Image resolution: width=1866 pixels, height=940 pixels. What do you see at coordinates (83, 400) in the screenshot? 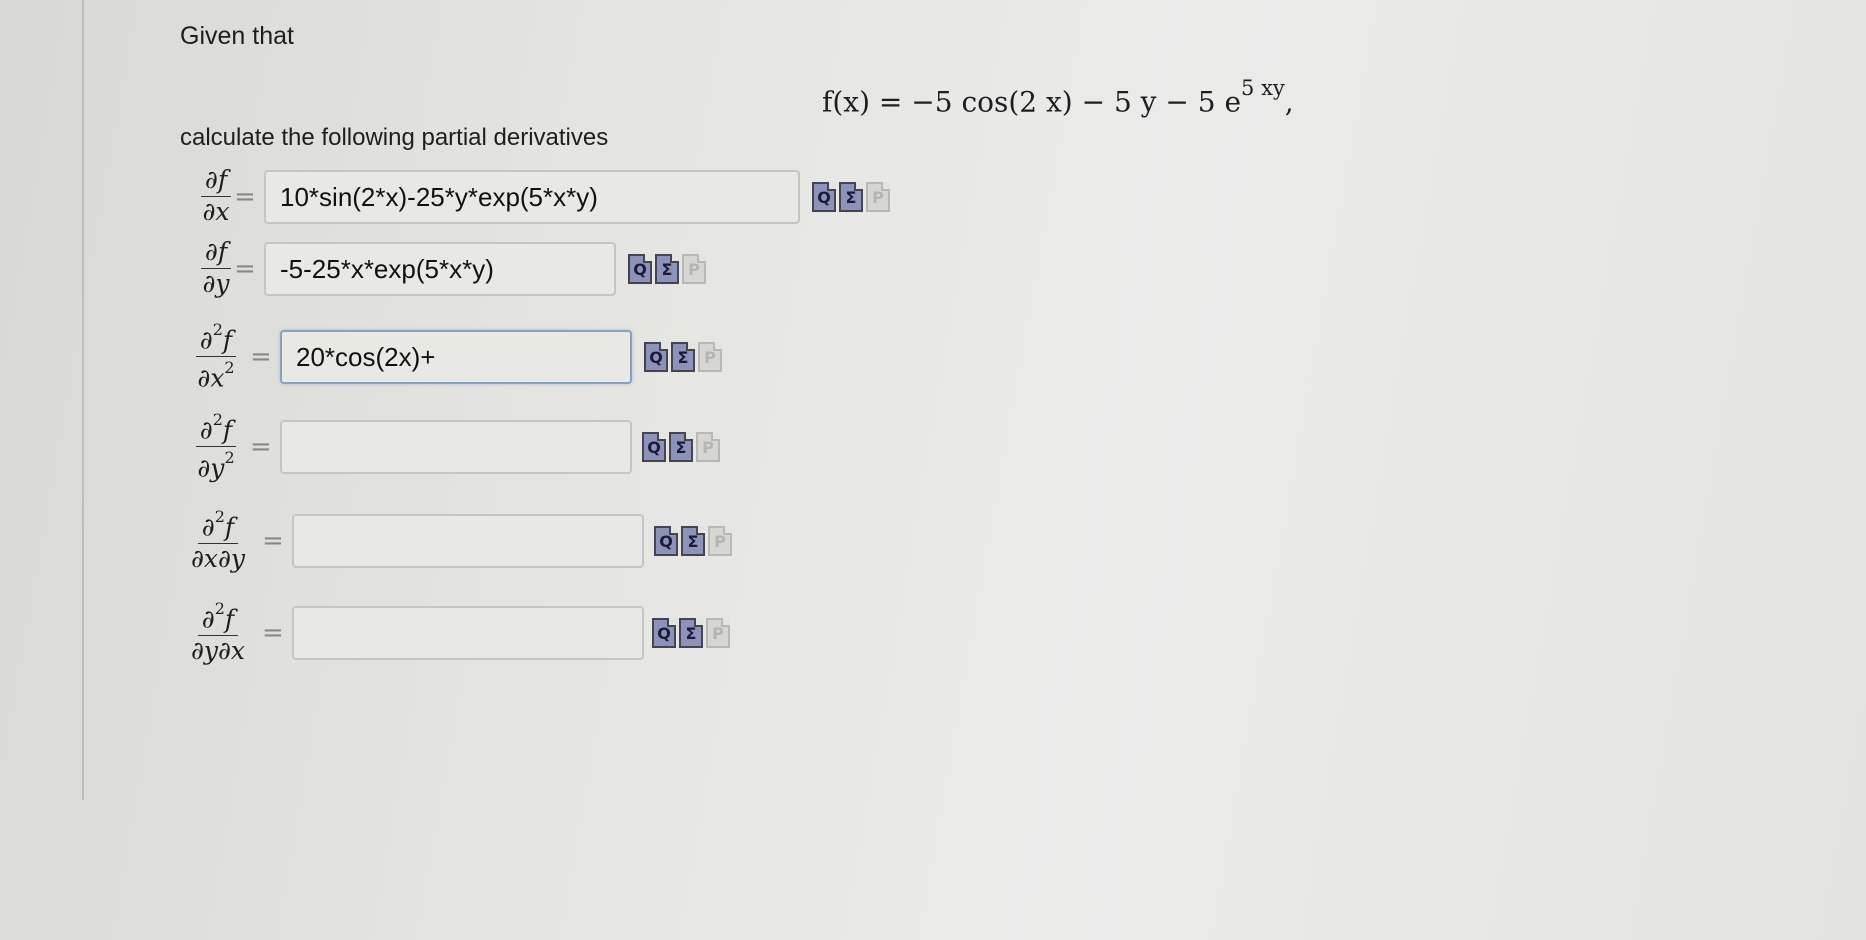
I see `page-edge` at bounding box center [83, 400].